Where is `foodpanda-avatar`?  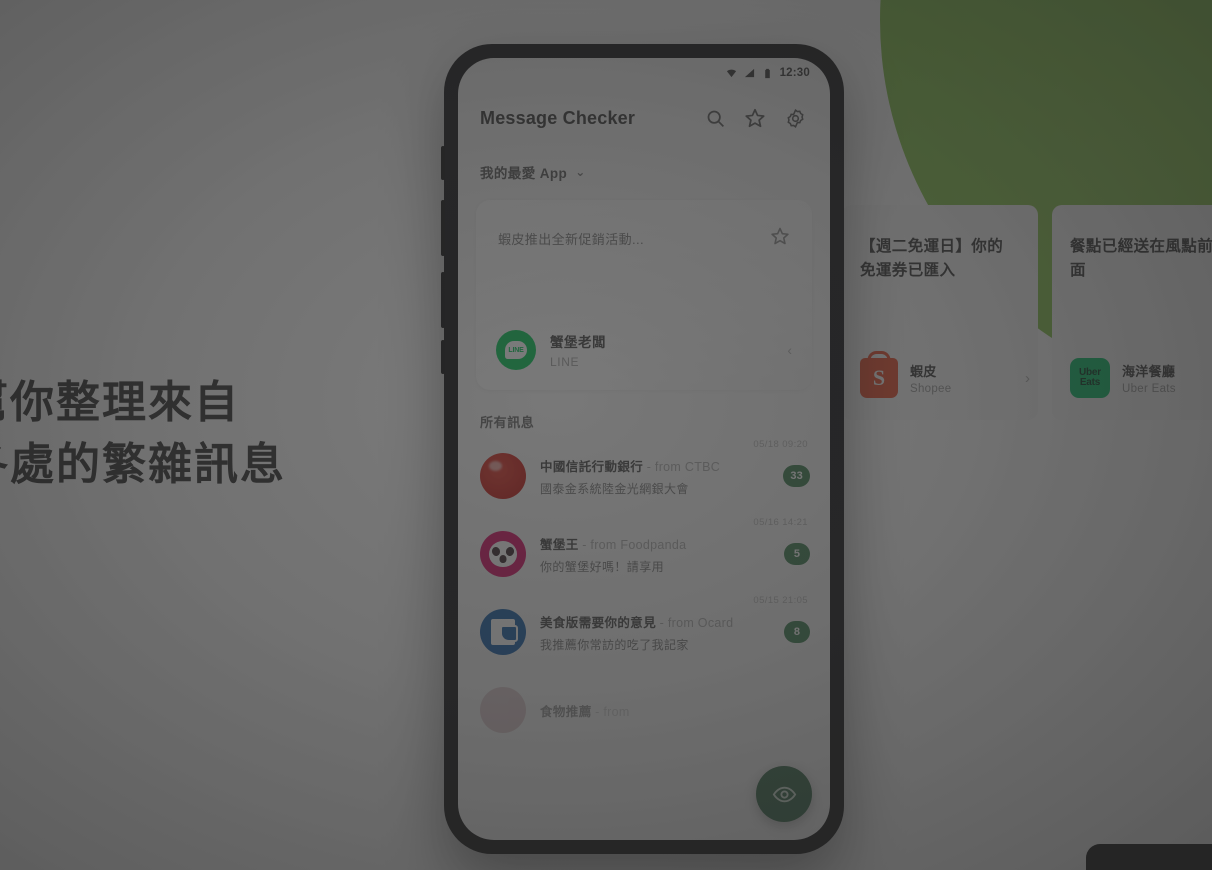 foodpanda-avatar is located at coordinates (503, 554).